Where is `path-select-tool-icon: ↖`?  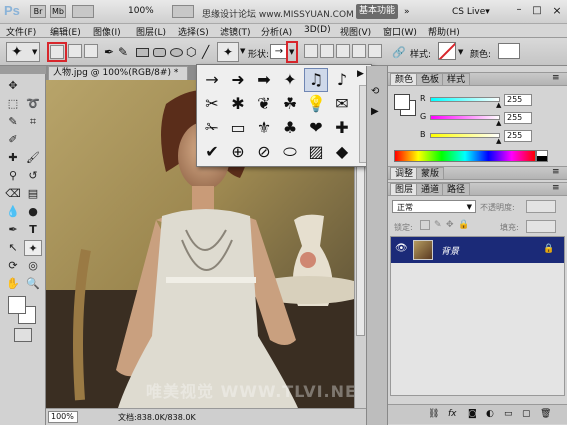
path-select-tool-icon: ↖ is located at coordinates (13, 248).